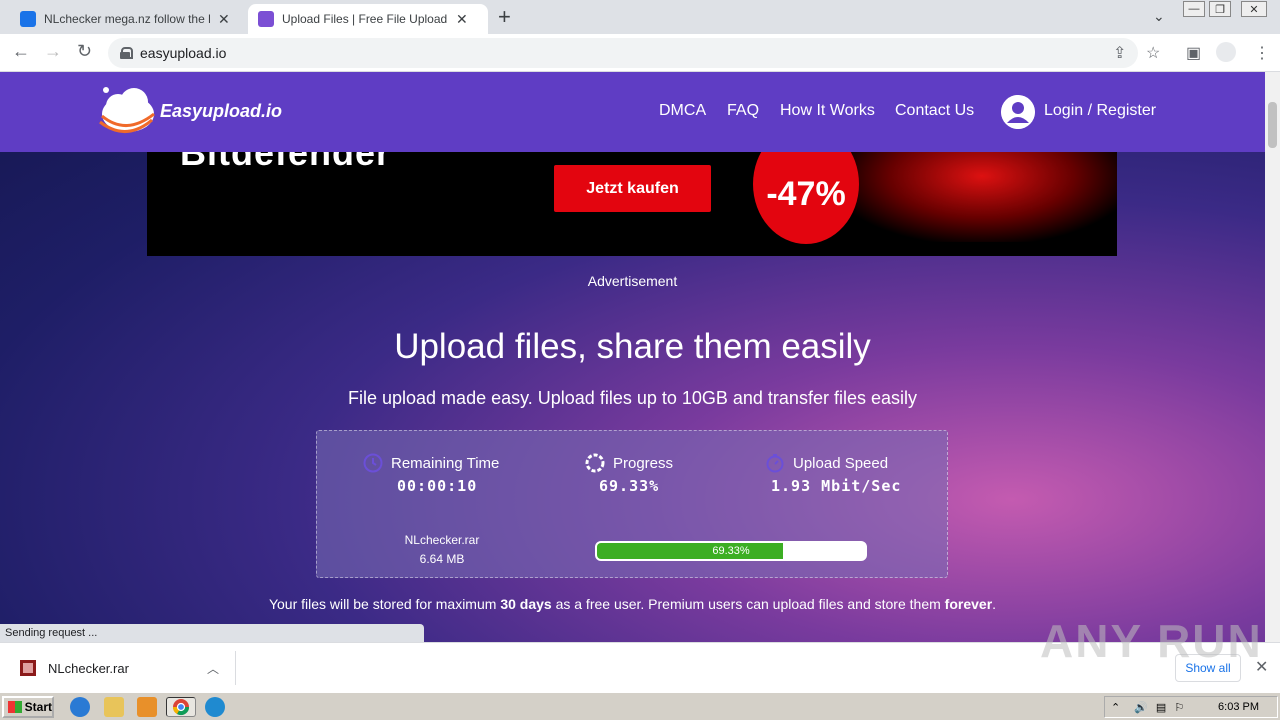  I want to click on ad-buy-button: Jetzt kaufen, so click(632, 188).